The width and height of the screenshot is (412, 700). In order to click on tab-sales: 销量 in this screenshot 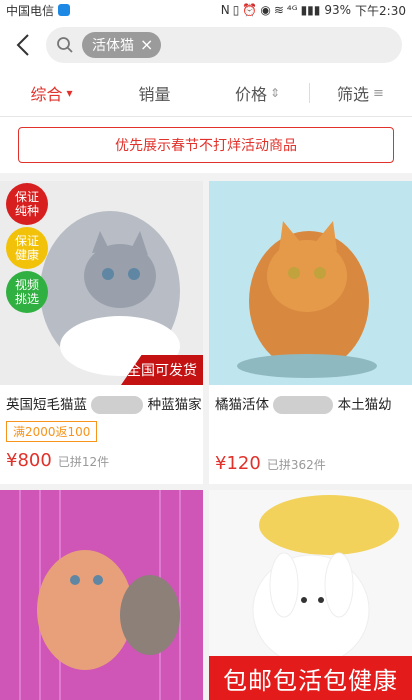, I will do `click(154, 93)`.